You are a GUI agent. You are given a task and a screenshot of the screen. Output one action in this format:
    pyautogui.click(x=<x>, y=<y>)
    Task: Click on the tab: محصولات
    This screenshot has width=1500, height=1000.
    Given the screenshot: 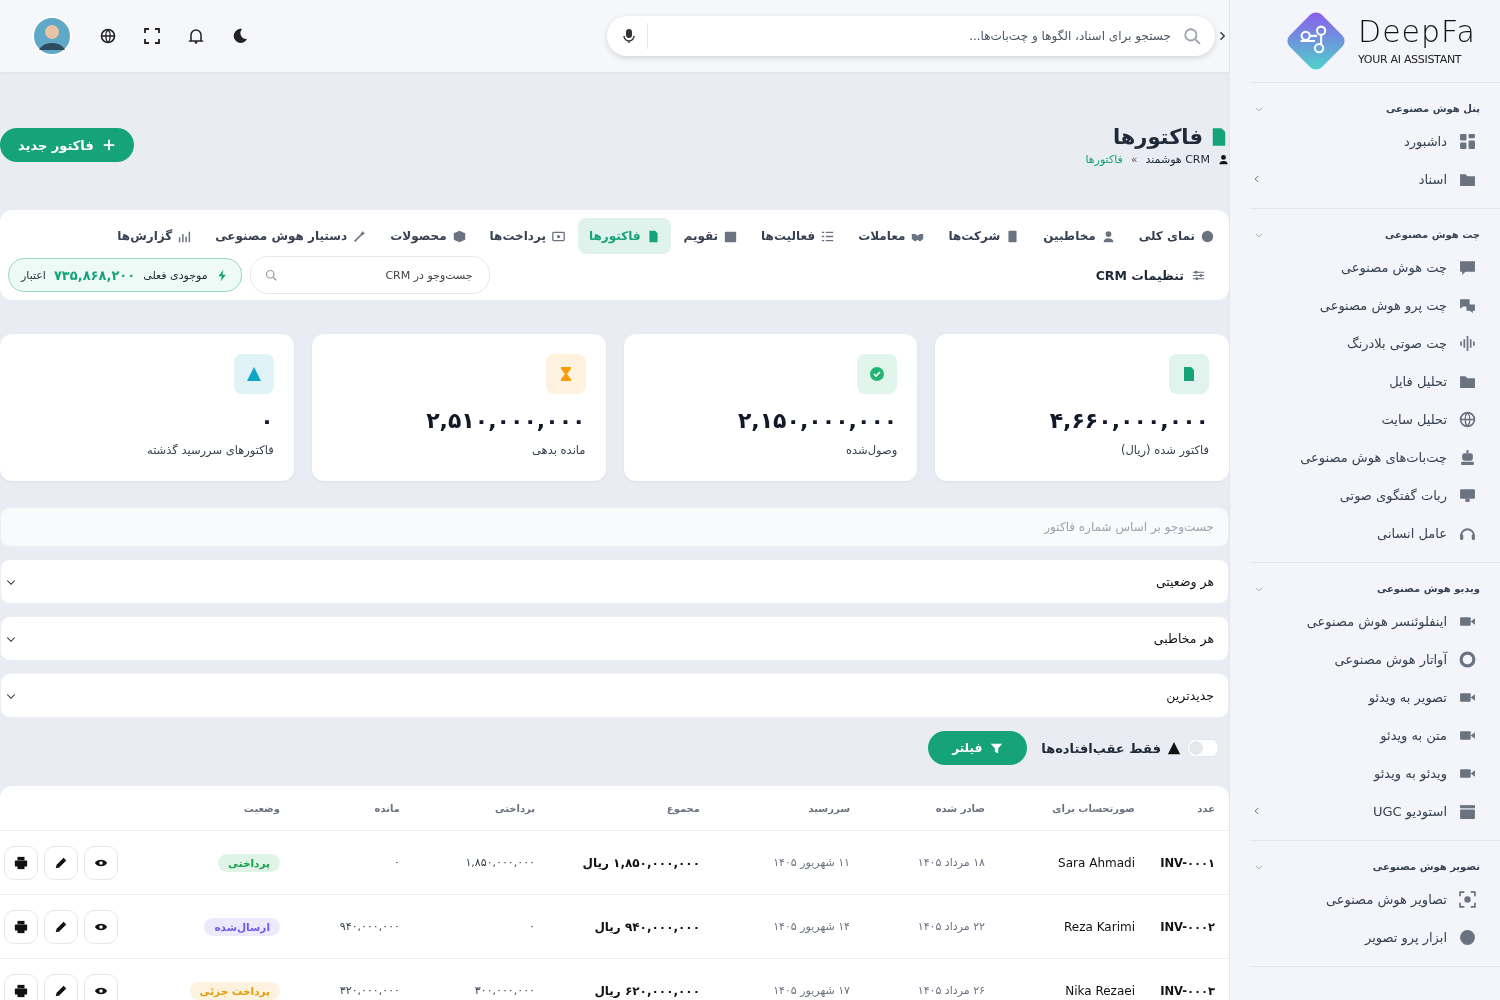 What is the action you would take?
    pyautogui.click(x=428, y=236)
    